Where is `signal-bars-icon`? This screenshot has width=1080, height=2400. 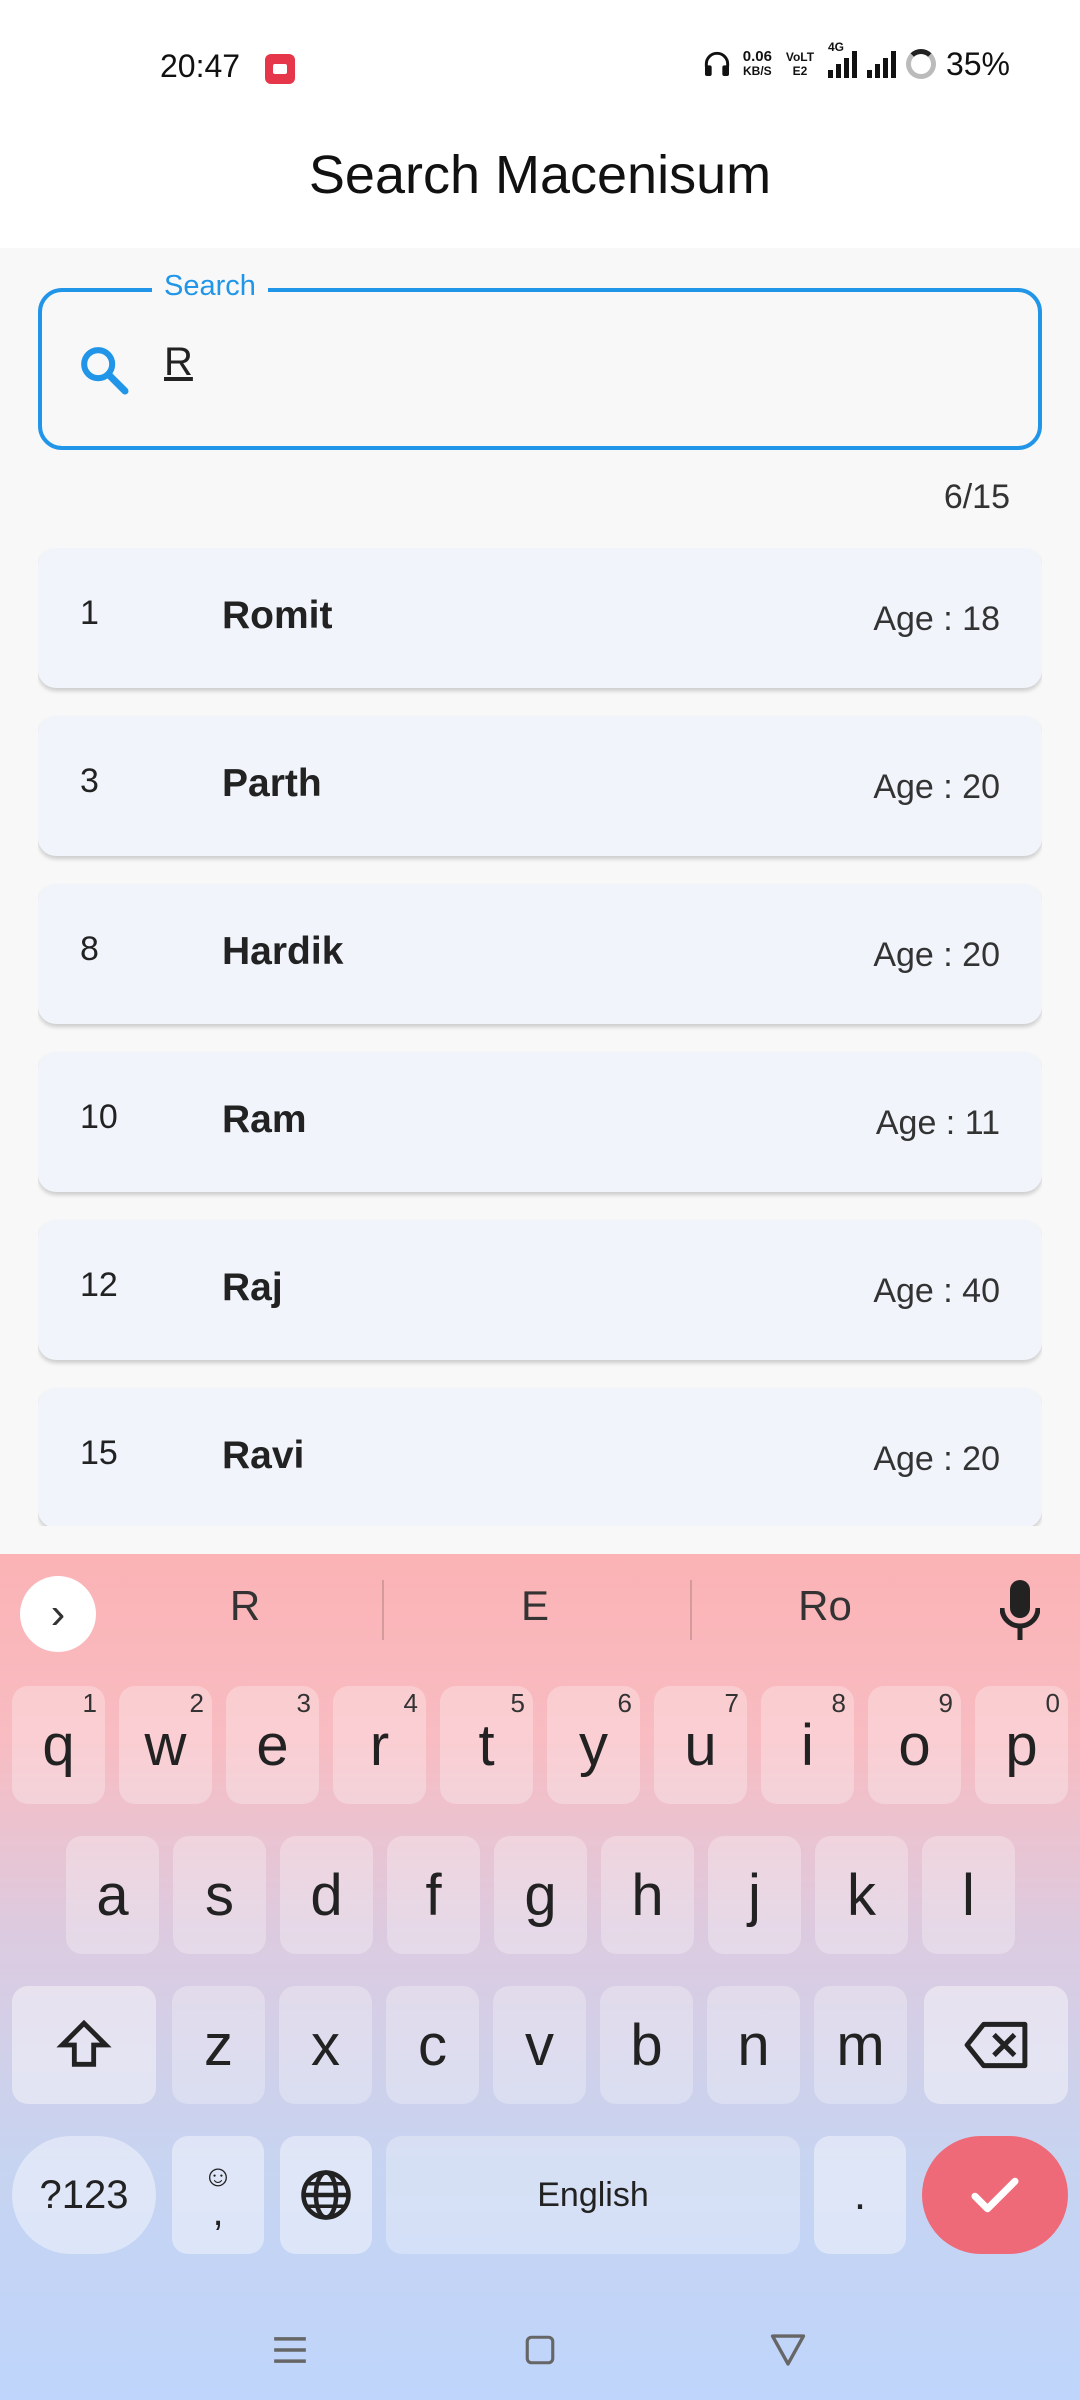
signal-bars-icon is located at coordinates (842, 64).